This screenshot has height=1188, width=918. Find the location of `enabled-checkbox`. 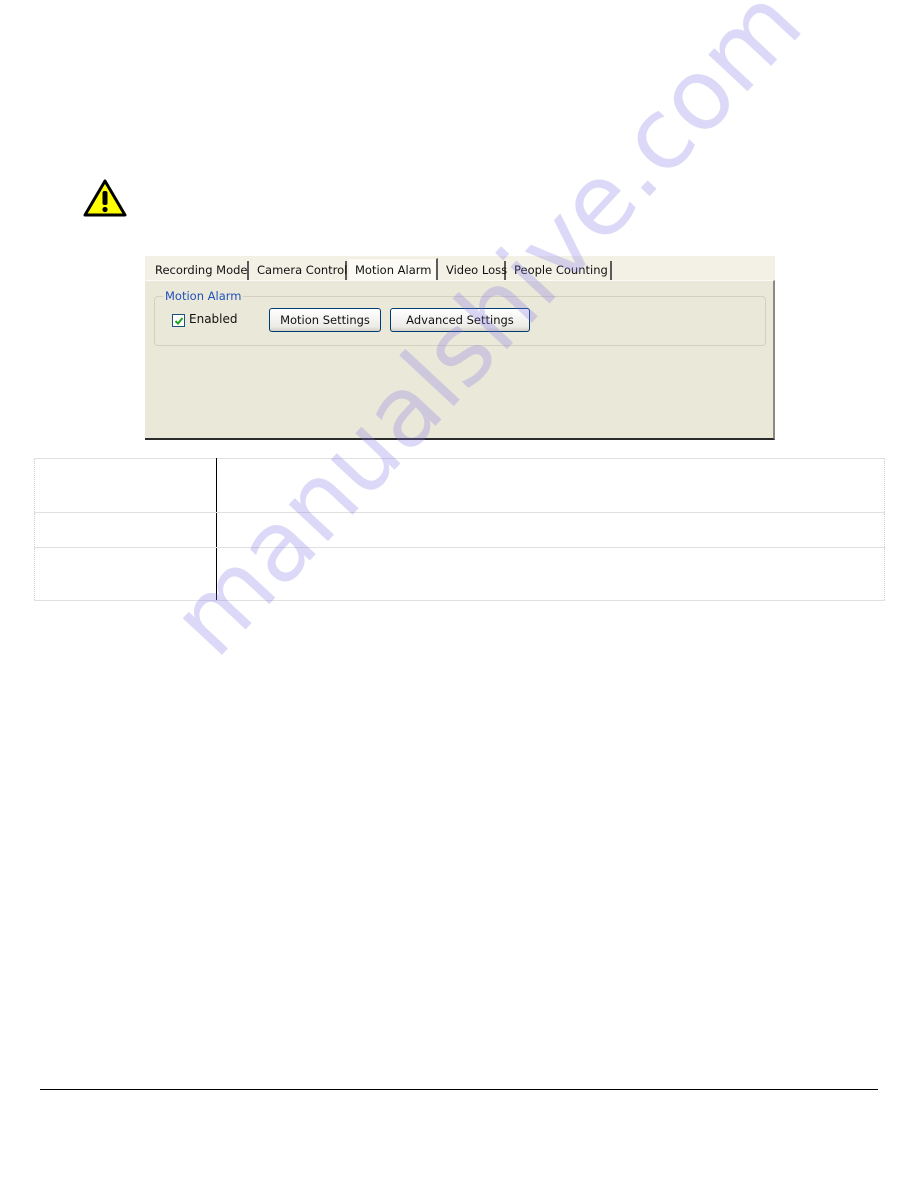

enabled-checkbox is located at coordinates (178, 320).